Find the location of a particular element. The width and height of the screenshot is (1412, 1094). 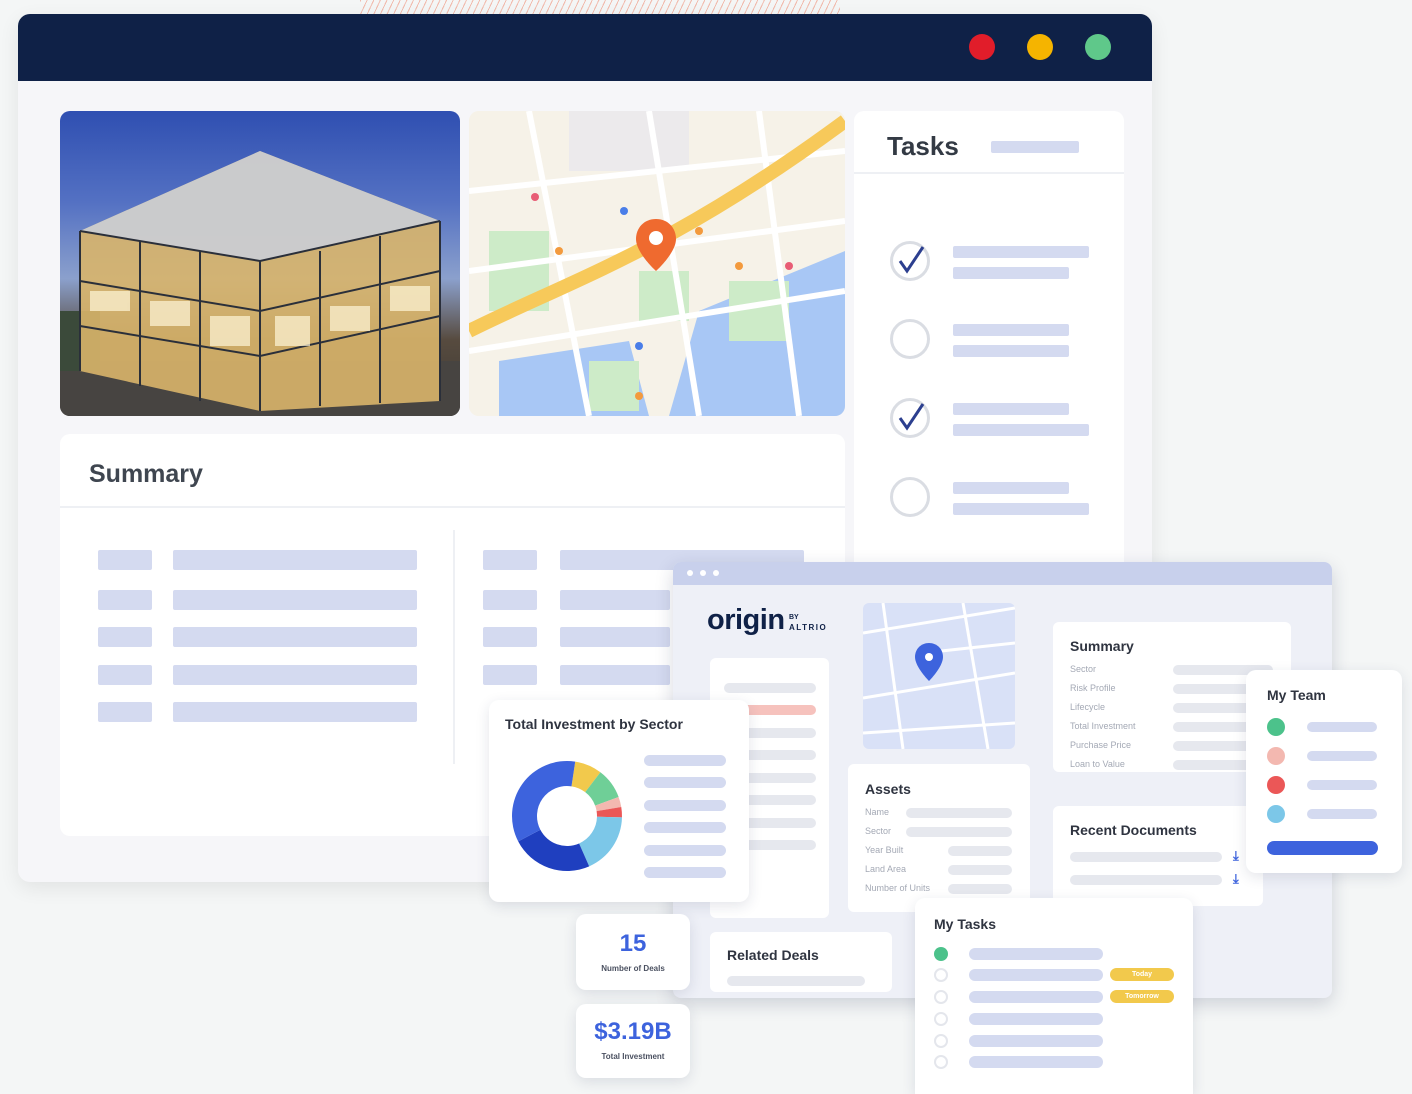

field-label: Number of Units is located at coordinates (898, 888).